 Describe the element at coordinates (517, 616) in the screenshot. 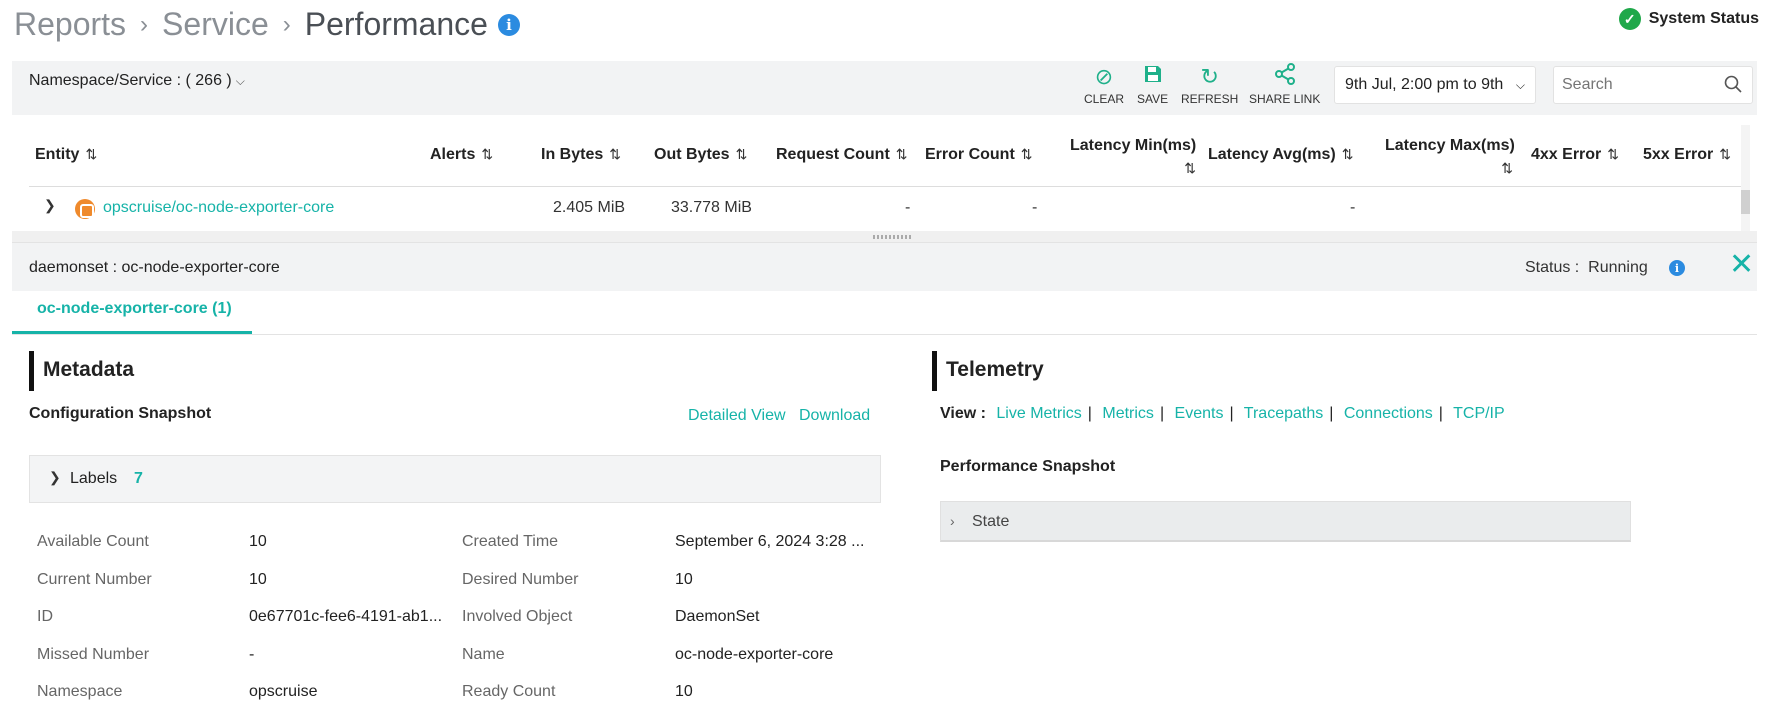

I see `field-label: Involved Object` at that location.